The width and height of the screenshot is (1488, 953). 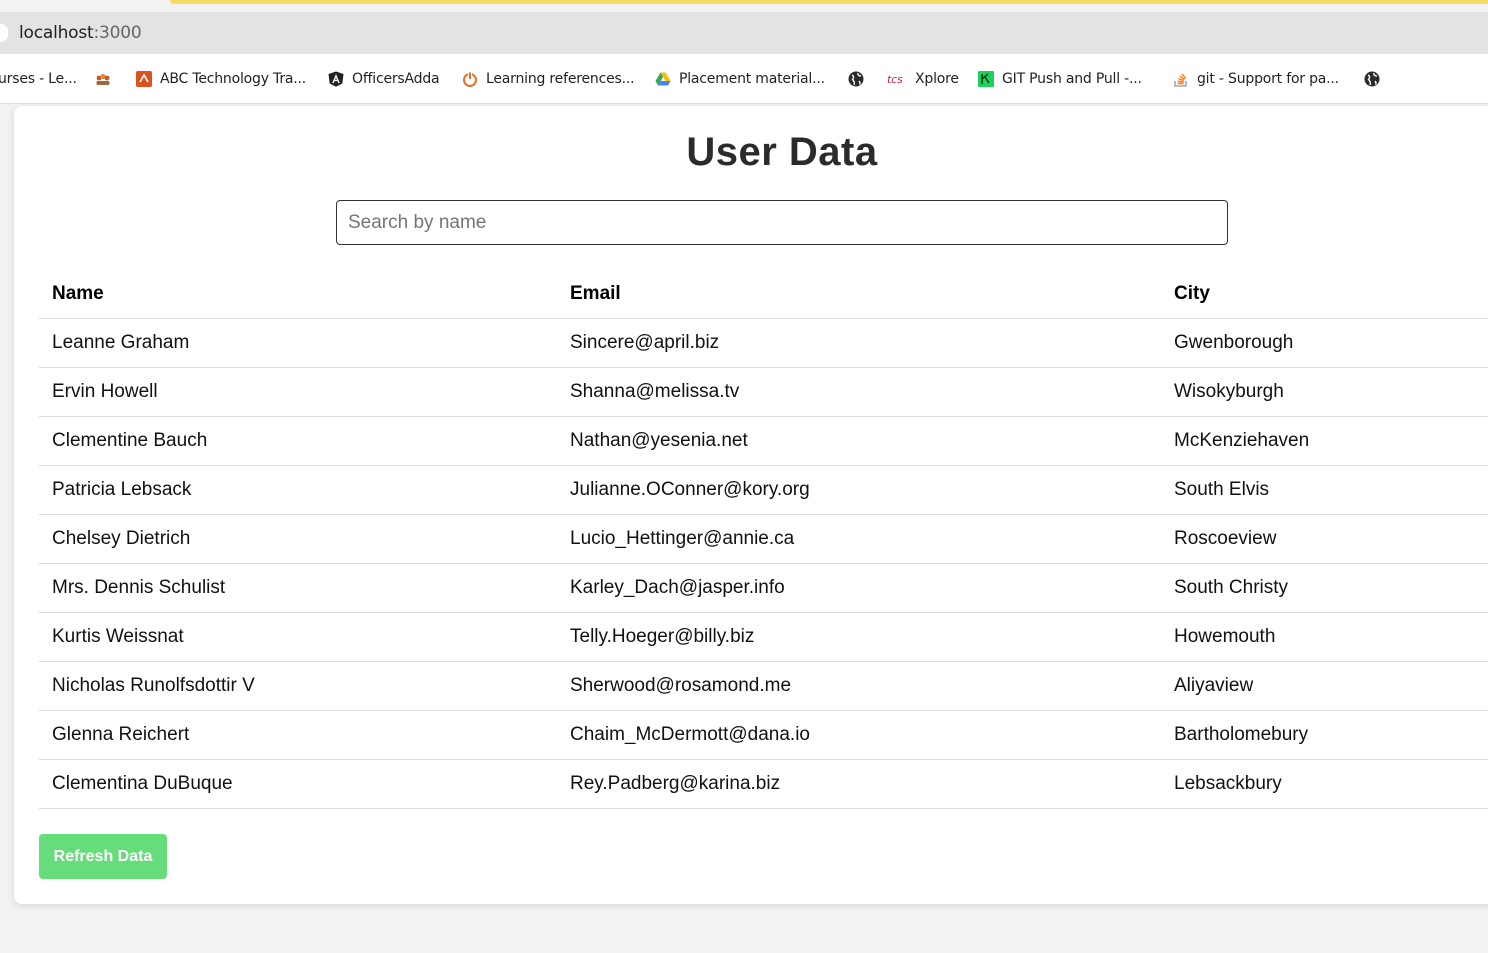 I want to click on cell-city: McKenziehaven, so click(x=1242, y=440).